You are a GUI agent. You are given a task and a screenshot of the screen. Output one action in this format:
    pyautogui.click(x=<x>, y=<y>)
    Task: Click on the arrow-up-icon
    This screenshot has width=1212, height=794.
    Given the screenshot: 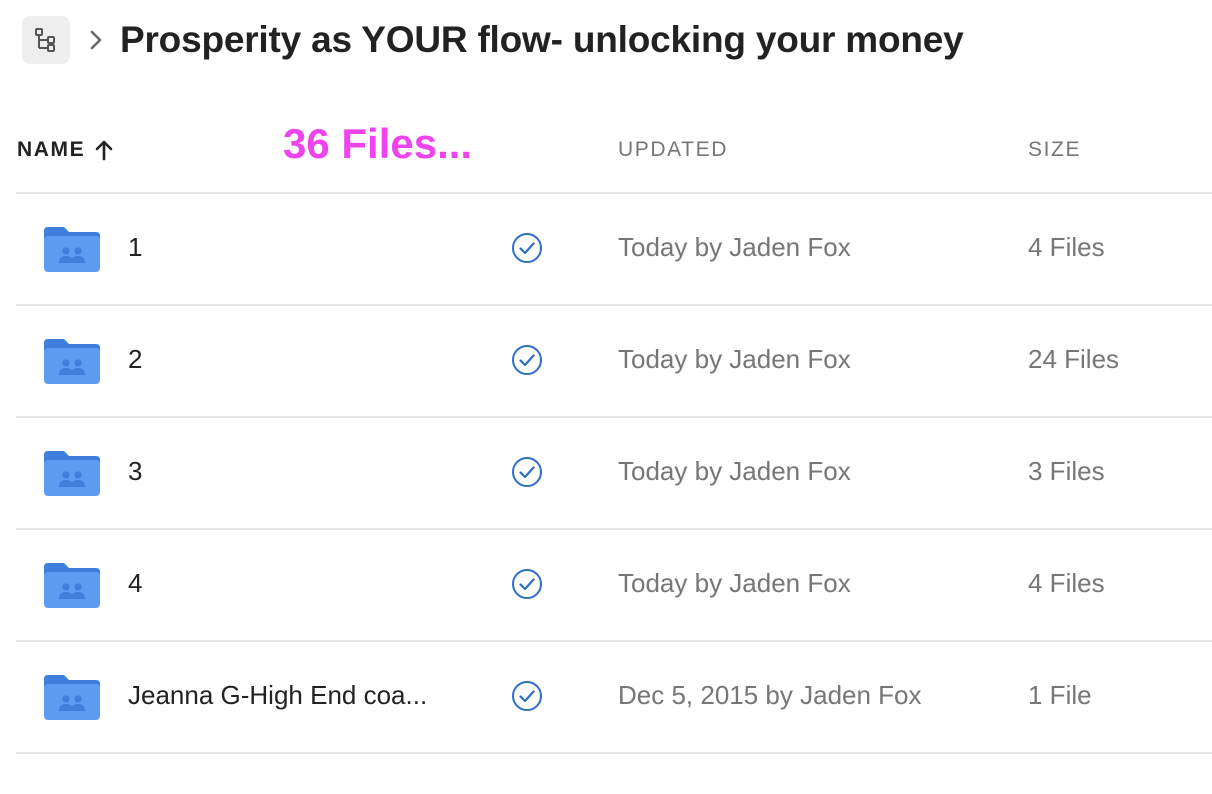 What is the action you would take?
    pyautogui.click(x=104, y=150)
    